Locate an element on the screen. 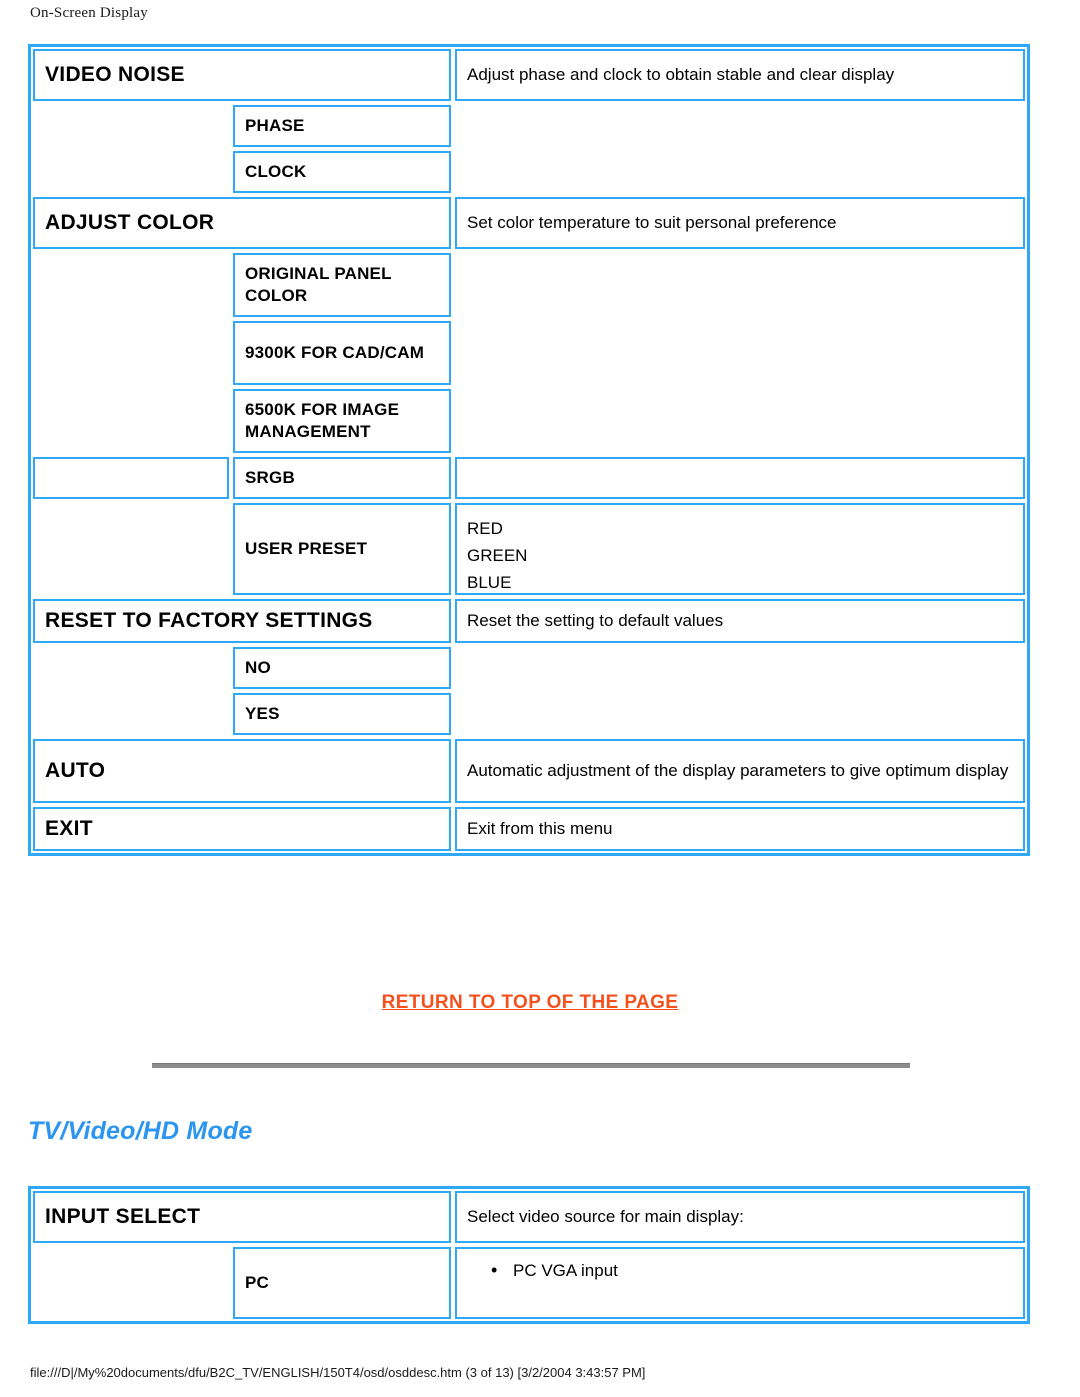 This screenshot has width=1080, height=1397. setting-label: EXIT is located at coordinates (69, 829).